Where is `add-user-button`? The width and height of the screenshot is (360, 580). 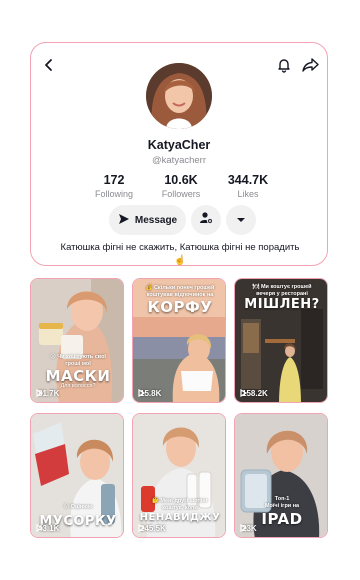
add-user-button is located at coordinates (206, 220).